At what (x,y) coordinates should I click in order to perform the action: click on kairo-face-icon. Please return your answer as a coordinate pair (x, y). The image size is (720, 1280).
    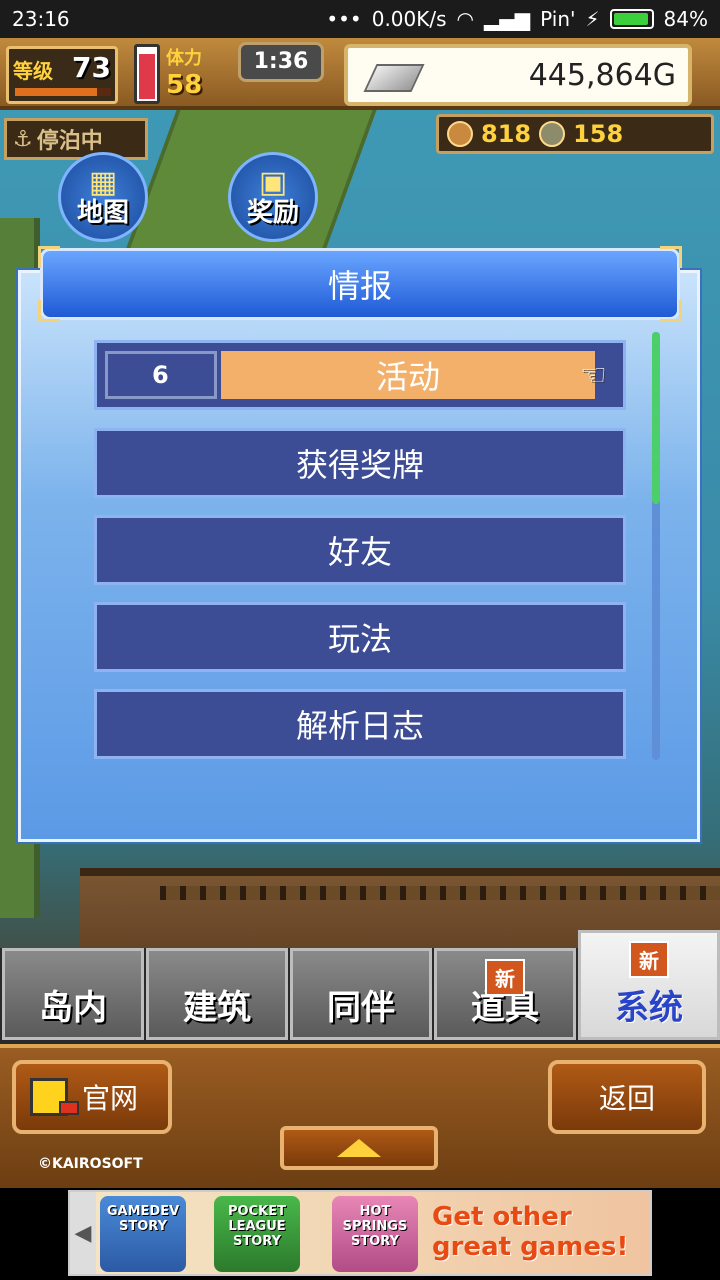
    Looking at the image, I should click on (54, 1097).